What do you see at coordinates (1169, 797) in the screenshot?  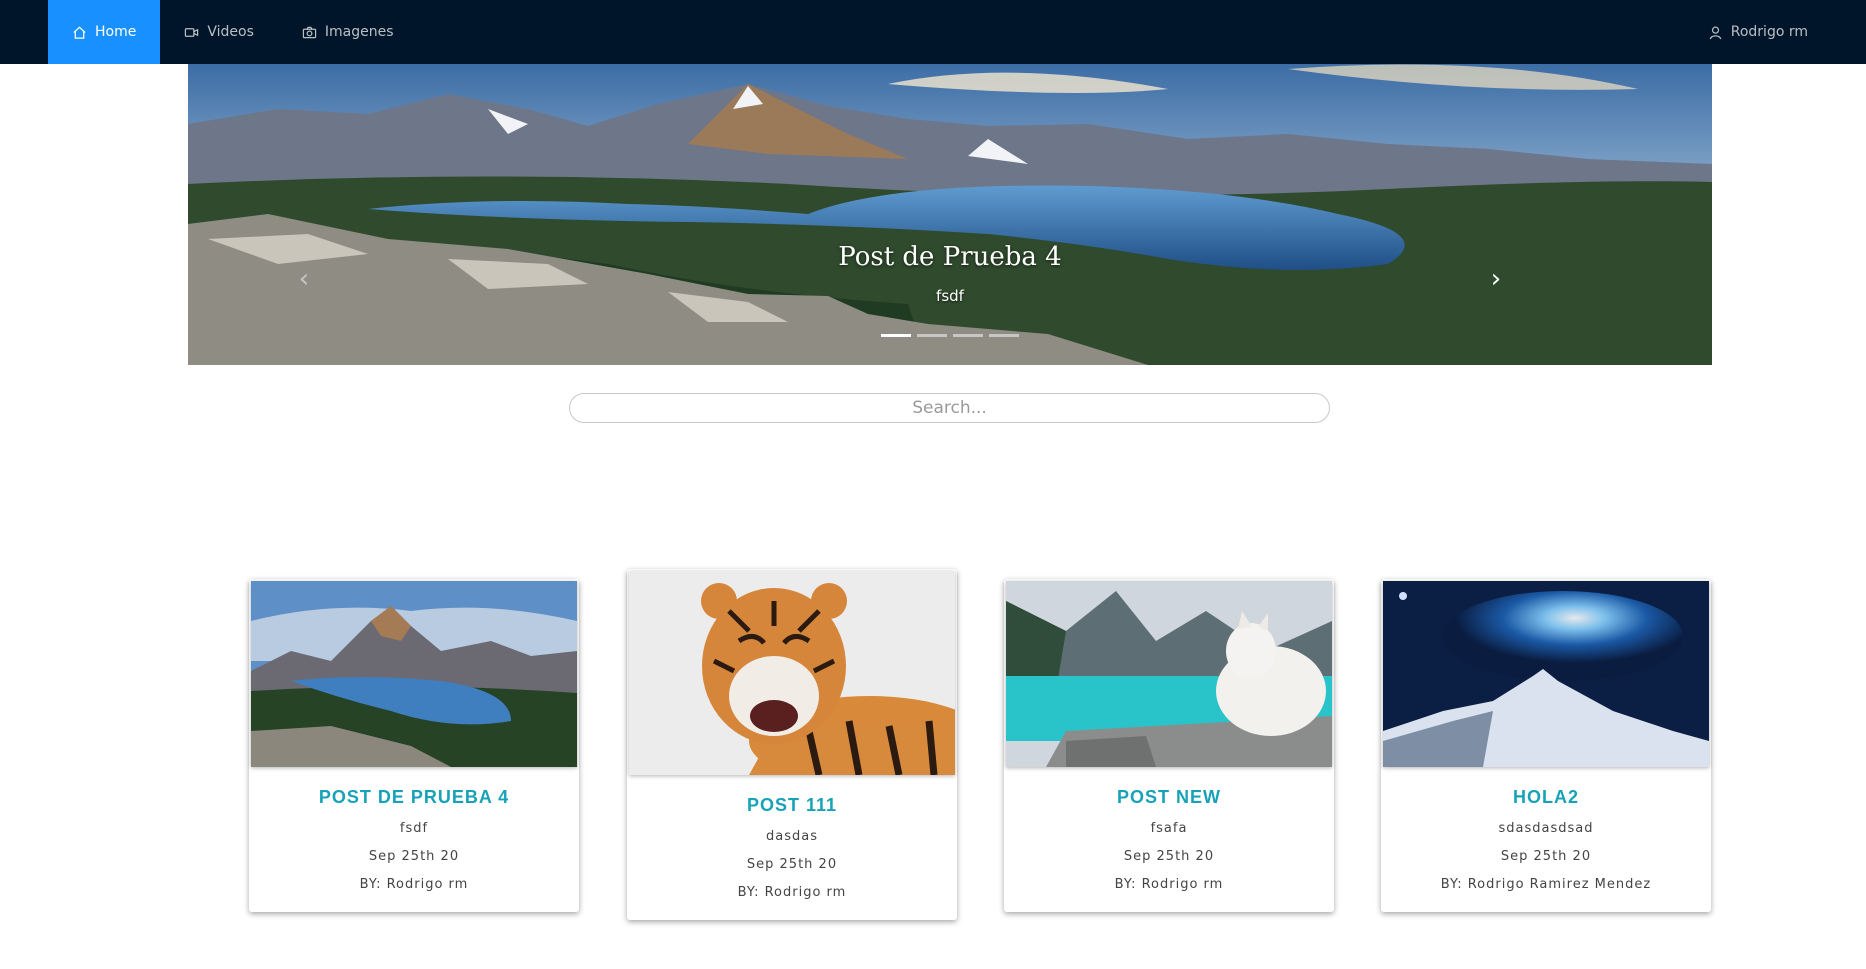 I see `post-title: POST NEW` at bounding box center [1169, 797].